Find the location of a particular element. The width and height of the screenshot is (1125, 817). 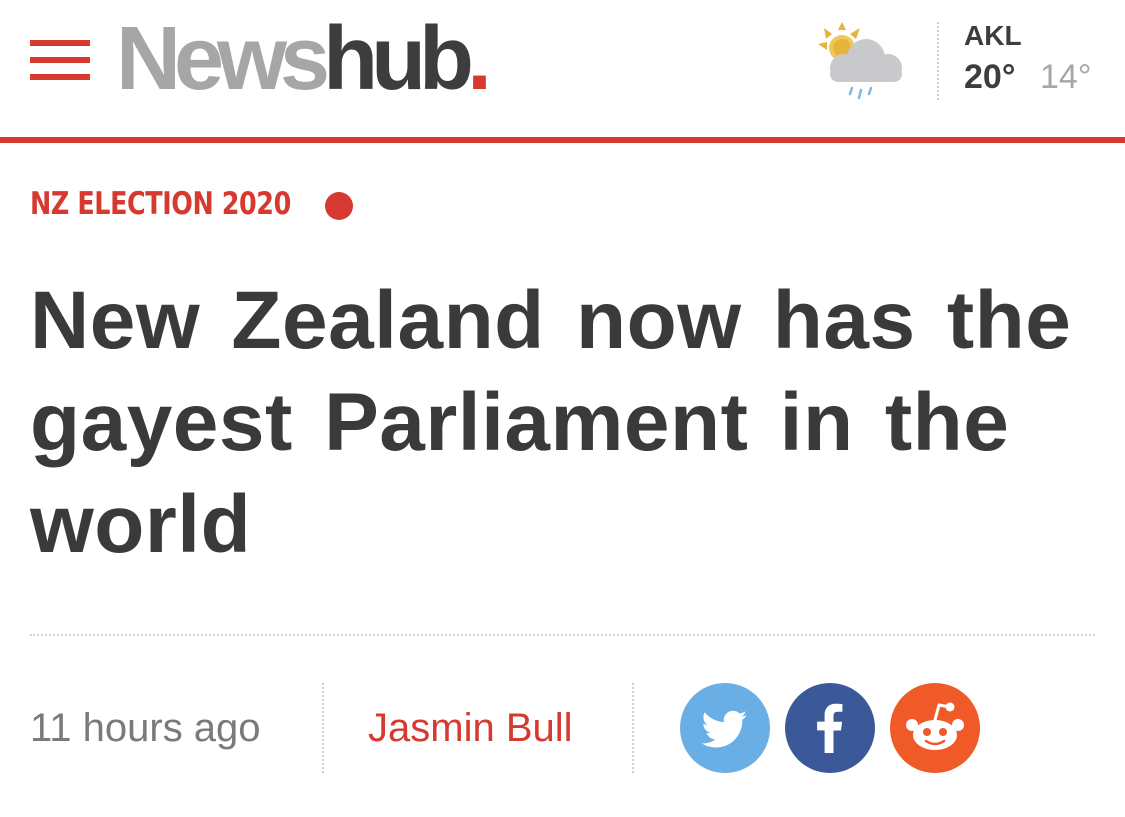

meta-divider-rule is located at coordinates (562, 635).